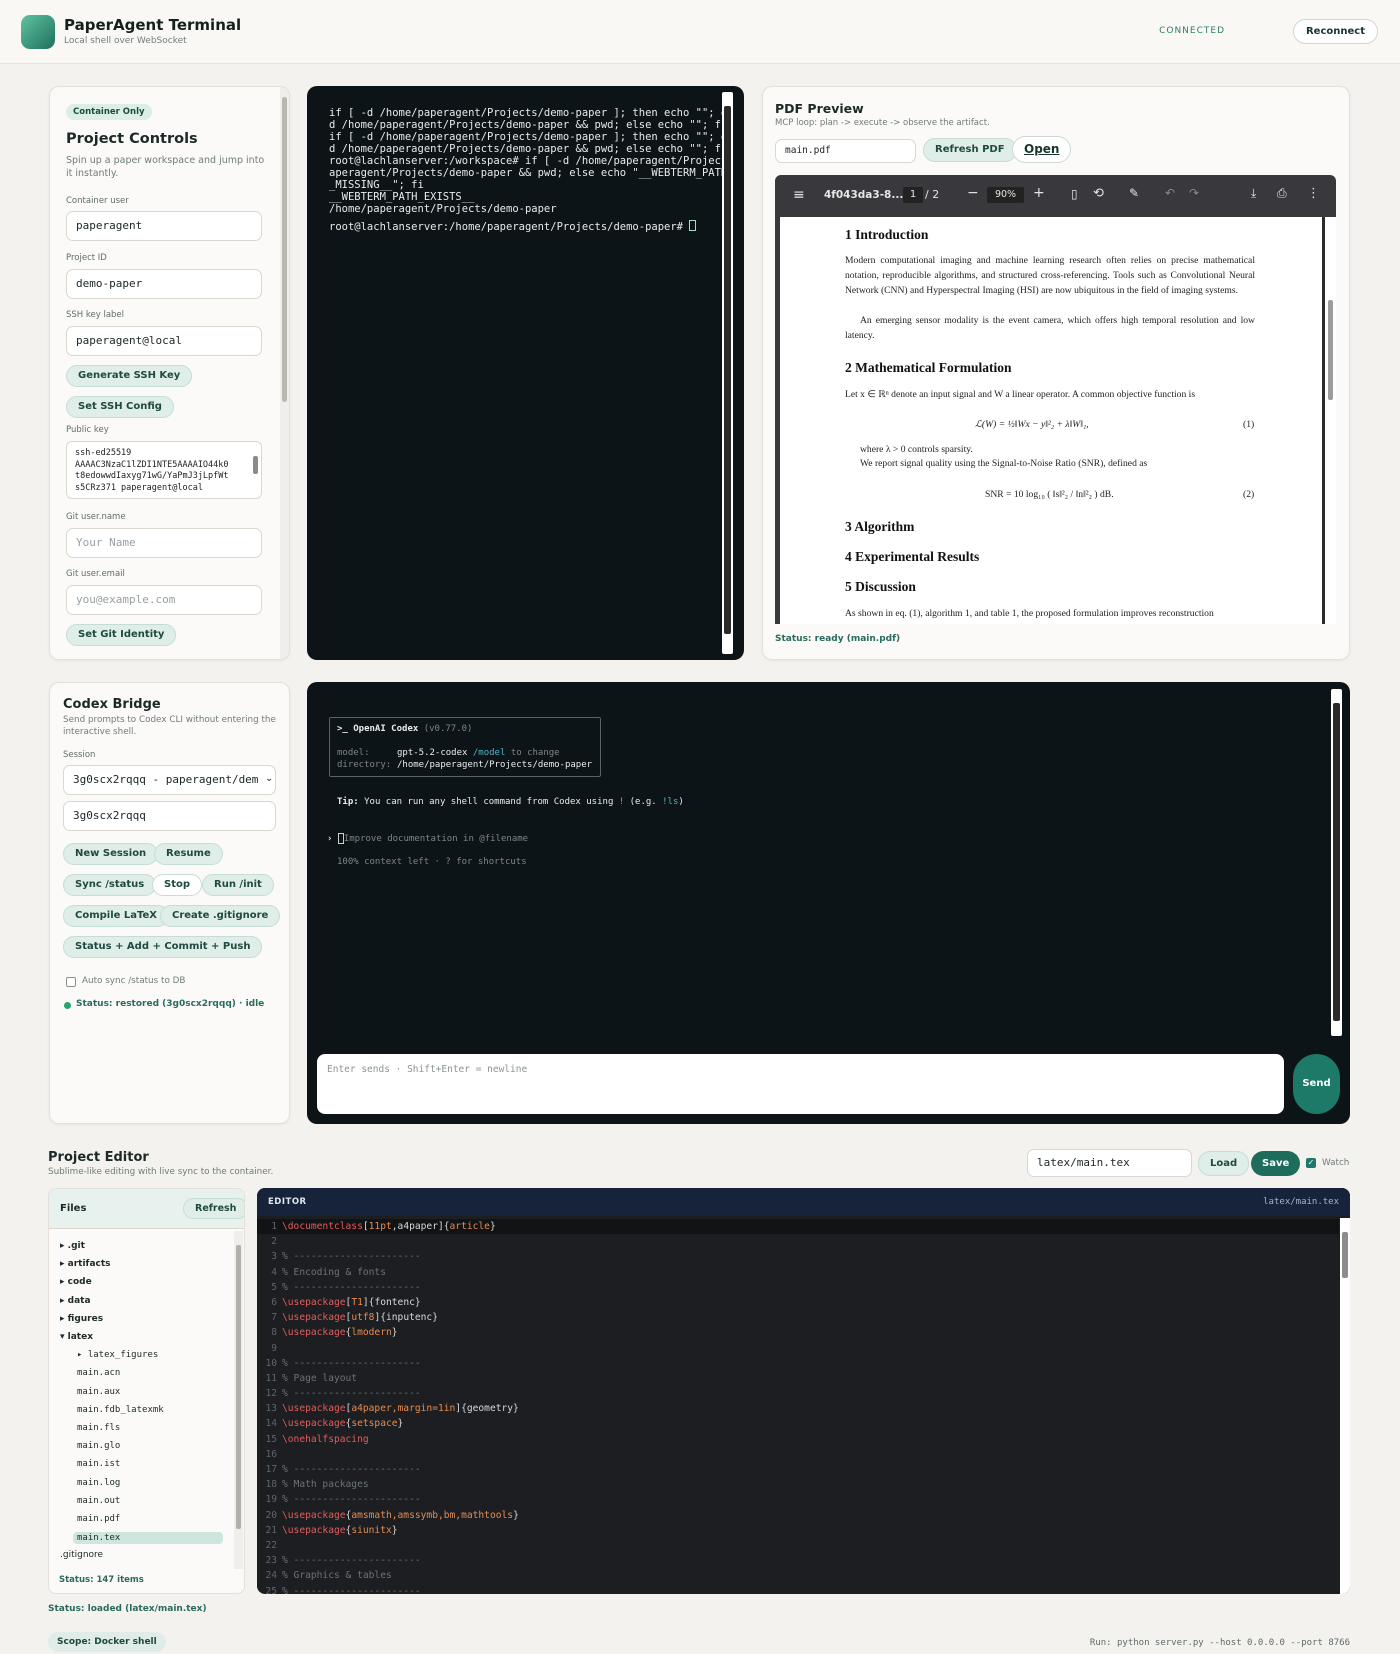 The image size is (1400, 1654). What do you see at coordinates (800, 1084) in the screenshot?
I see `codex-message-input: Enter sends · Shift+Enter = newline` at bounding box center [800, 1084].